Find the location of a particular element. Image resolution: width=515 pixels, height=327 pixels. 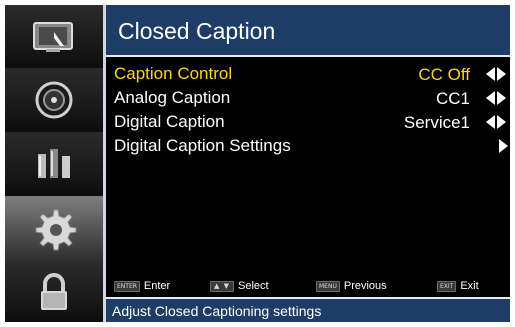

picture-icon is located at coordinates (53, 36).